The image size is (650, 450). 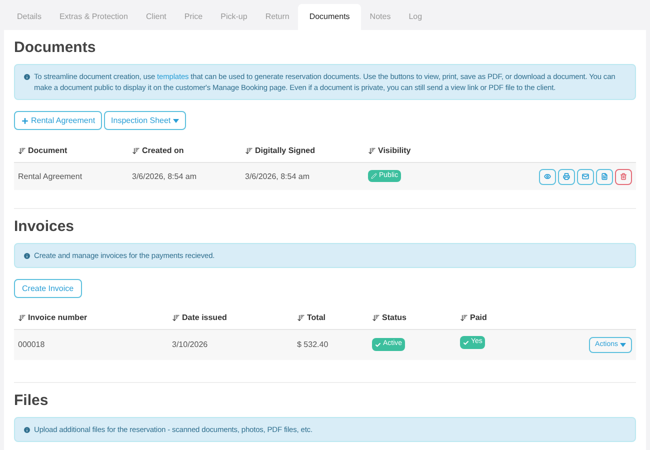 I want to click on tab: Log, so click(x=416, y=17).